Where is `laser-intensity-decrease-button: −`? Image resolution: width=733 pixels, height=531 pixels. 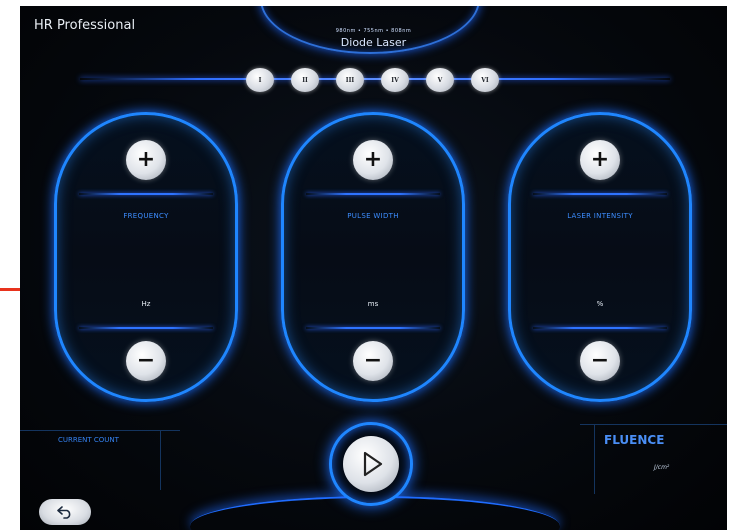 laser-intensity-decrease-button: − is located at coordinates (600, 361).